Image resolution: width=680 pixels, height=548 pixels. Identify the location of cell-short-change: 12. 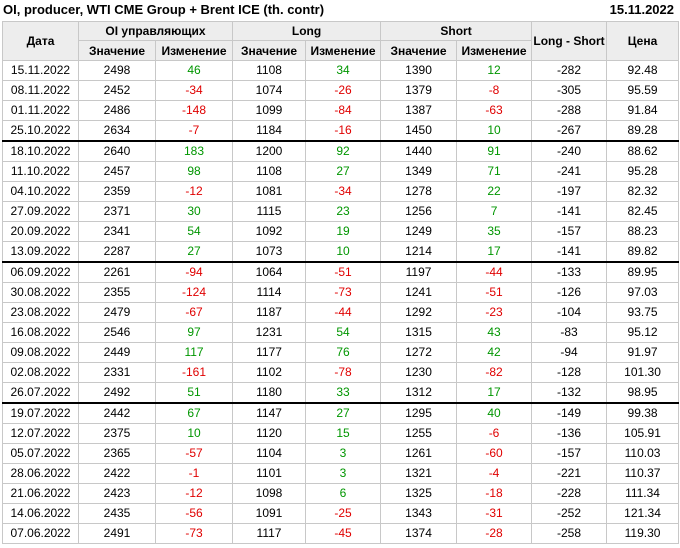
(494, 70).